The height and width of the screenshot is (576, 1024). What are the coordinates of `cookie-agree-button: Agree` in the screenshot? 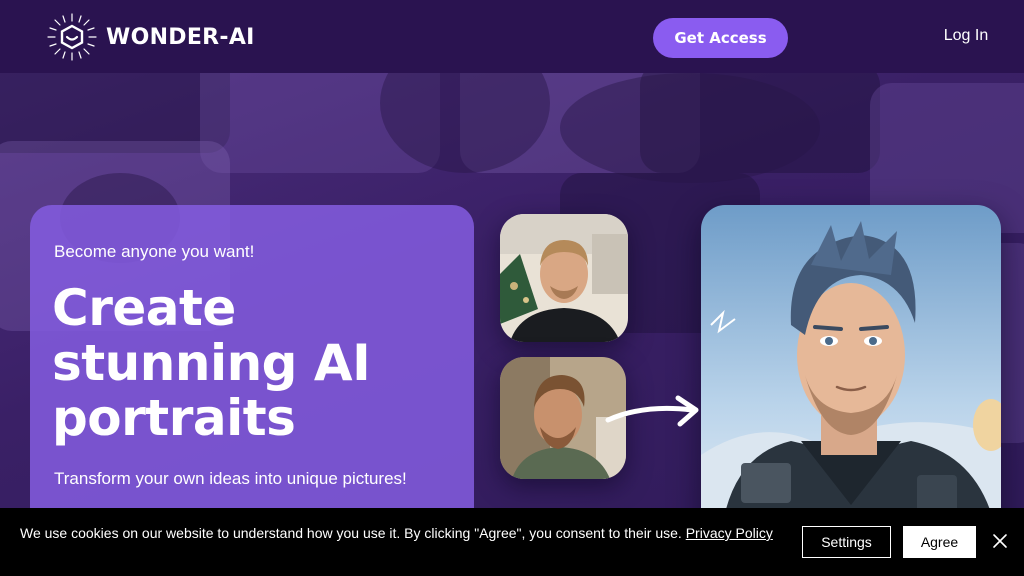 It's located at (939, 542).